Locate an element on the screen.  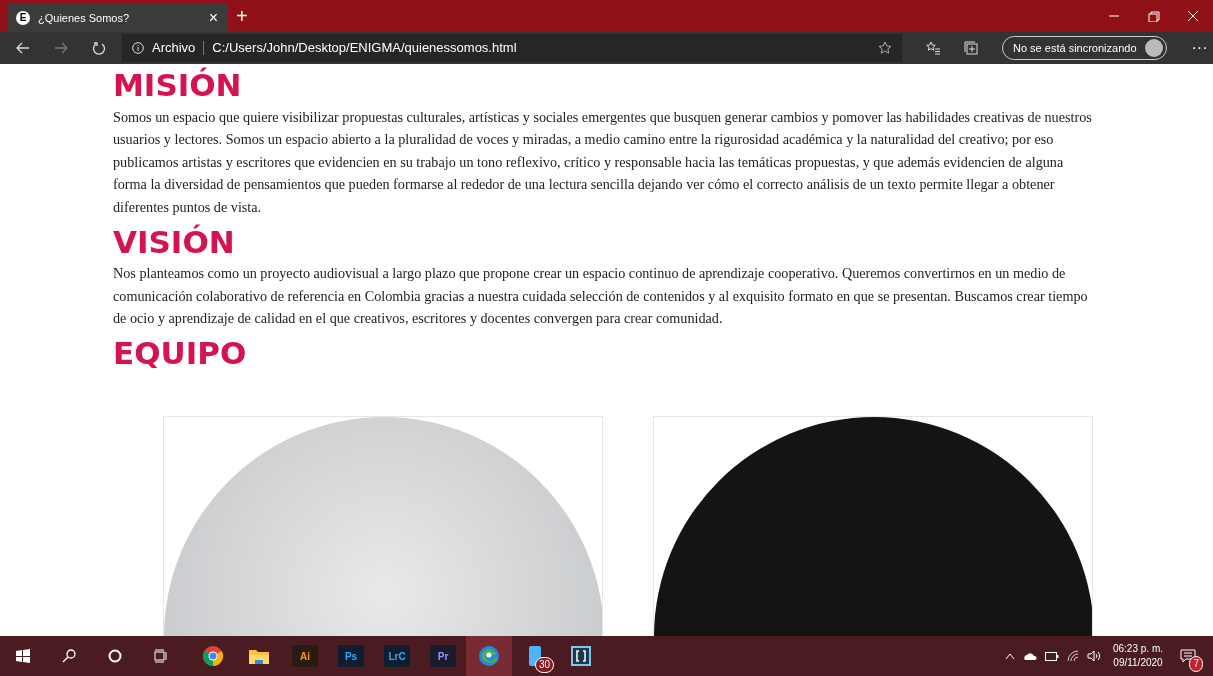
notification-button: 7 is located at coordinates (1188, 656).